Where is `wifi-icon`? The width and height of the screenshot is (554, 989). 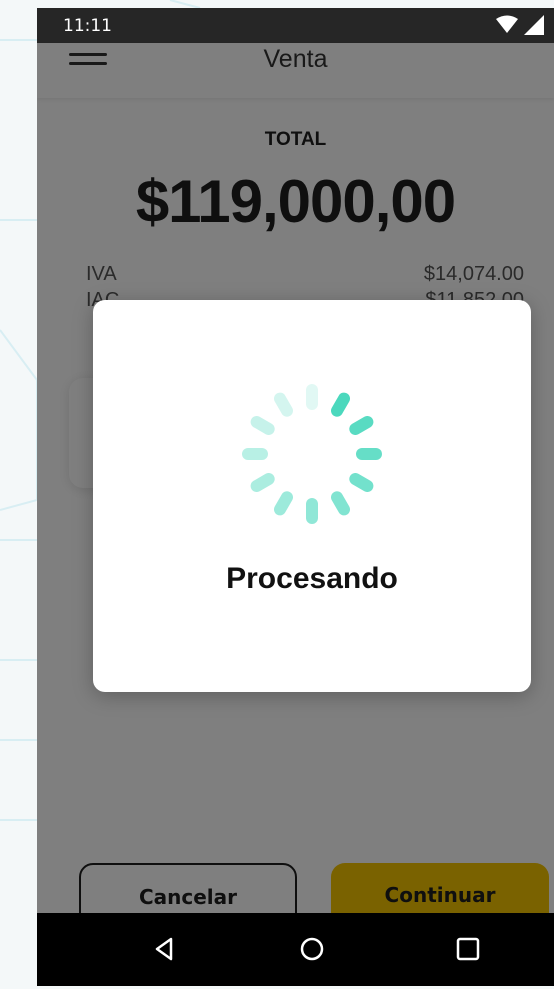 wifi-icon is located at coordinates (507, 24).